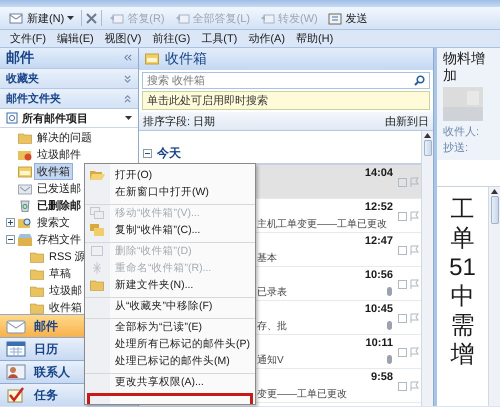 The height and width of the screenshot is (407, 500). I want to click on pane-title: 邮件, so click(20, 58).